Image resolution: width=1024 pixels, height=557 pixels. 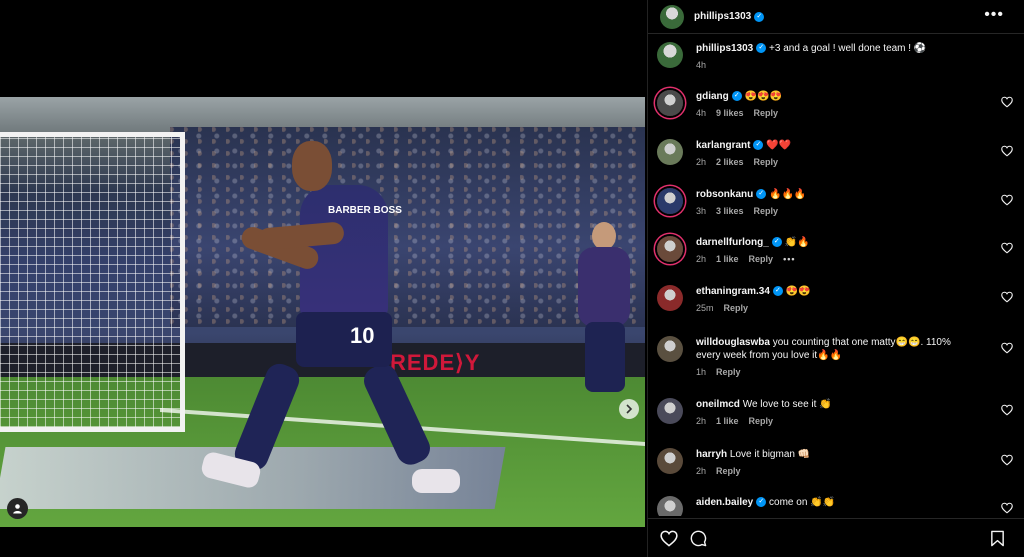 I want to click on comment-username: oneilmcd, so click(x=718, y=404).